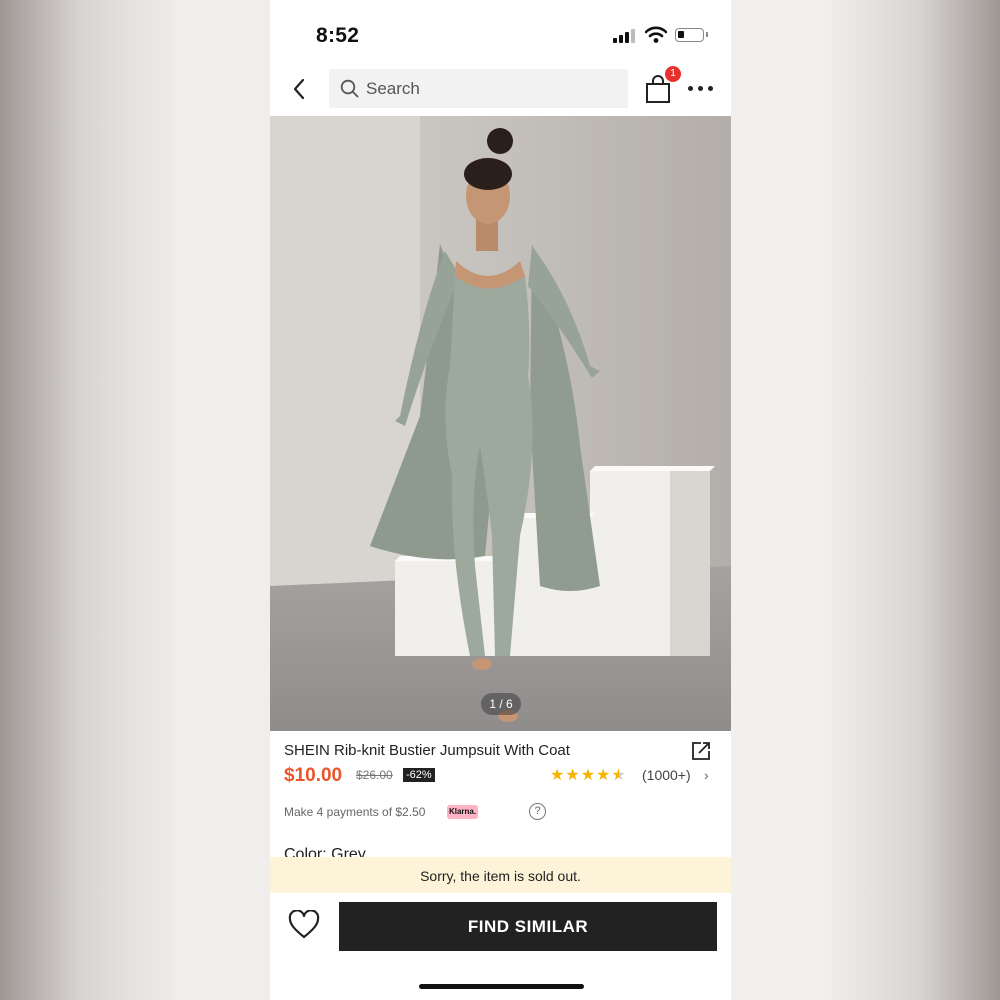  I want to click on chevron-right-icon: ›, so click(706, 775).